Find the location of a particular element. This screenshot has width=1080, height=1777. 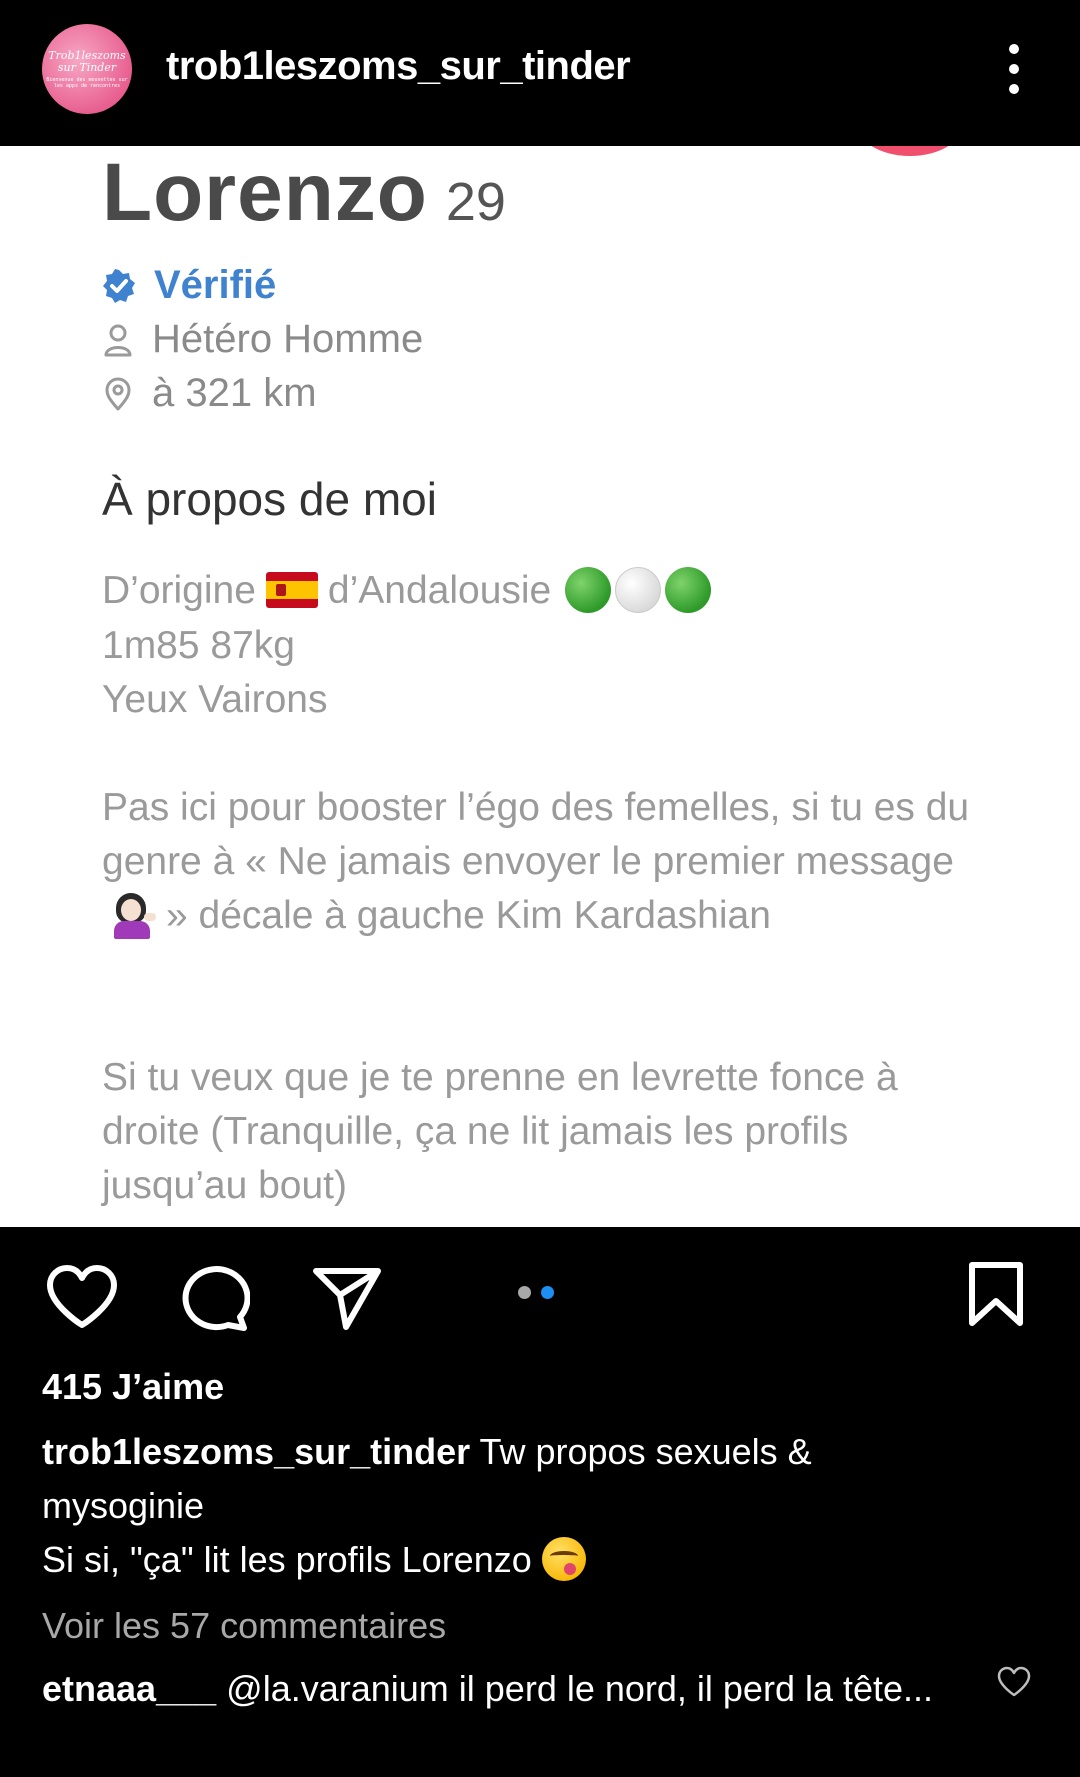

green-white-green-circles-icon is located at coordinates (638, 589).